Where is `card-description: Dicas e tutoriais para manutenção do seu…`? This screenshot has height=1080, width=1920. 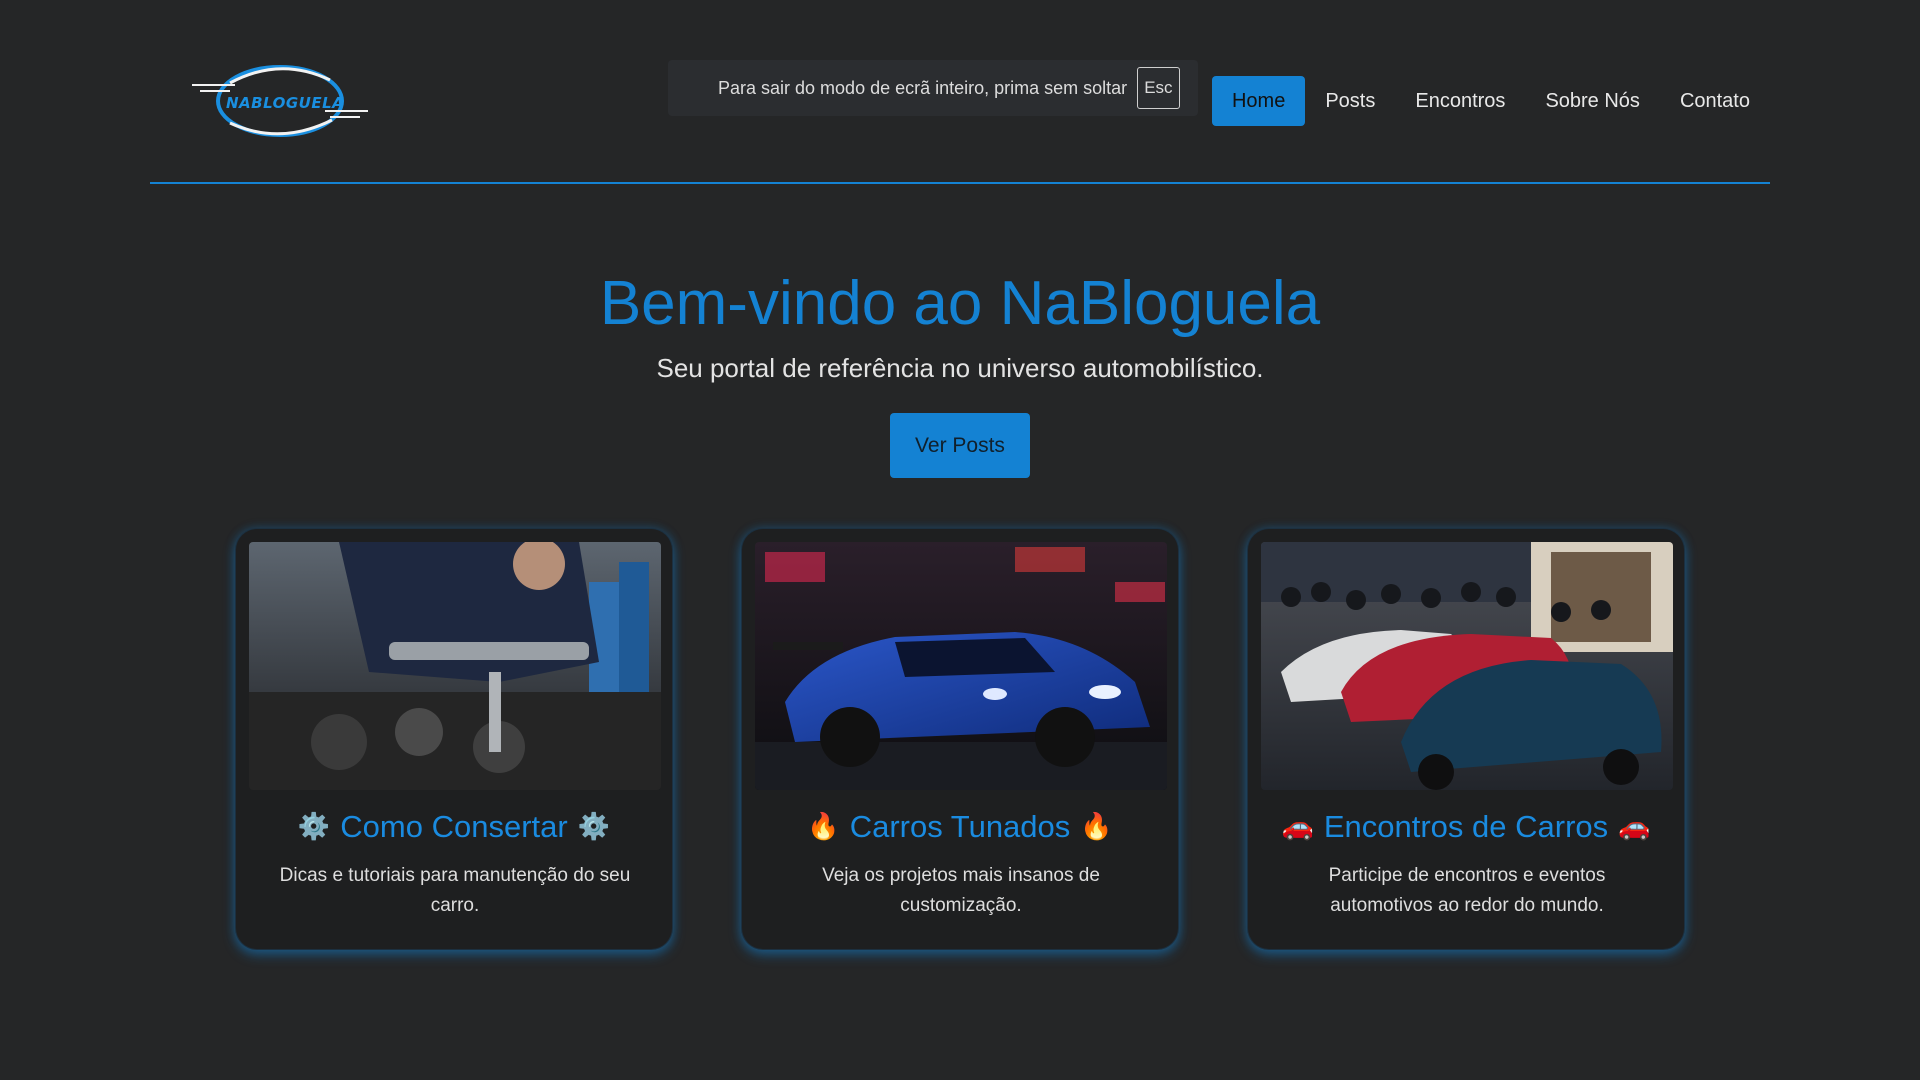
card-description: Dicas e tutoriais para manutenção do seu… is located at coordinates (455, 890).